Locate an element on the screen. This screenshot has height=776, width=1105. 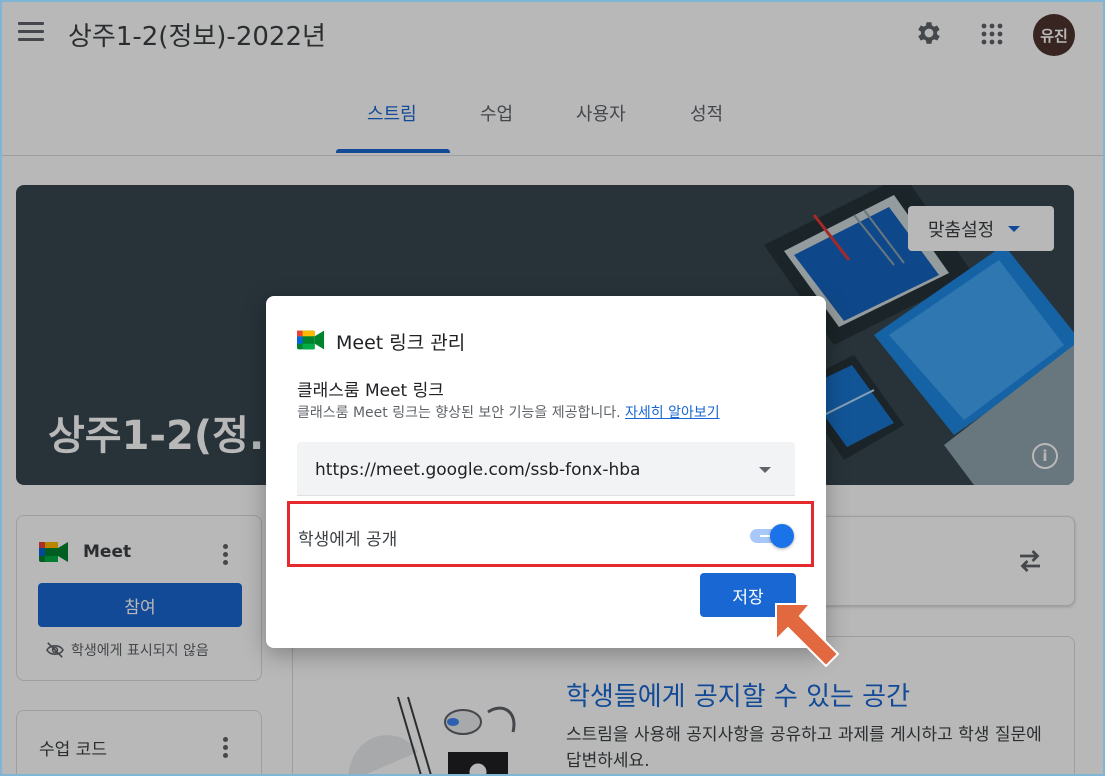
meet-link-value: https://meet.google.com/ssb-fonx-hba is located at coordinates (478, 470).